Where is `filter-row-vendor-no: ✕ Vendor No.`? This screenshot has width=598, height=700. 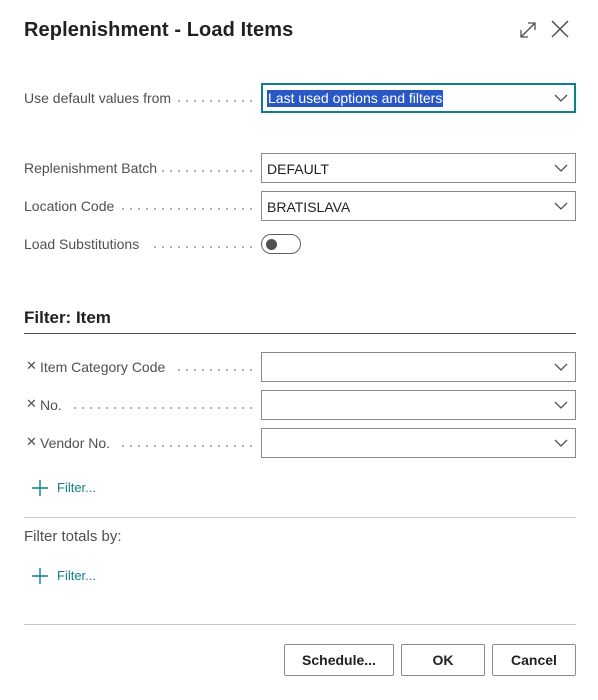
filter-row-vendor-no: ✕ Vendor No. is located at coordinates (300, 443).